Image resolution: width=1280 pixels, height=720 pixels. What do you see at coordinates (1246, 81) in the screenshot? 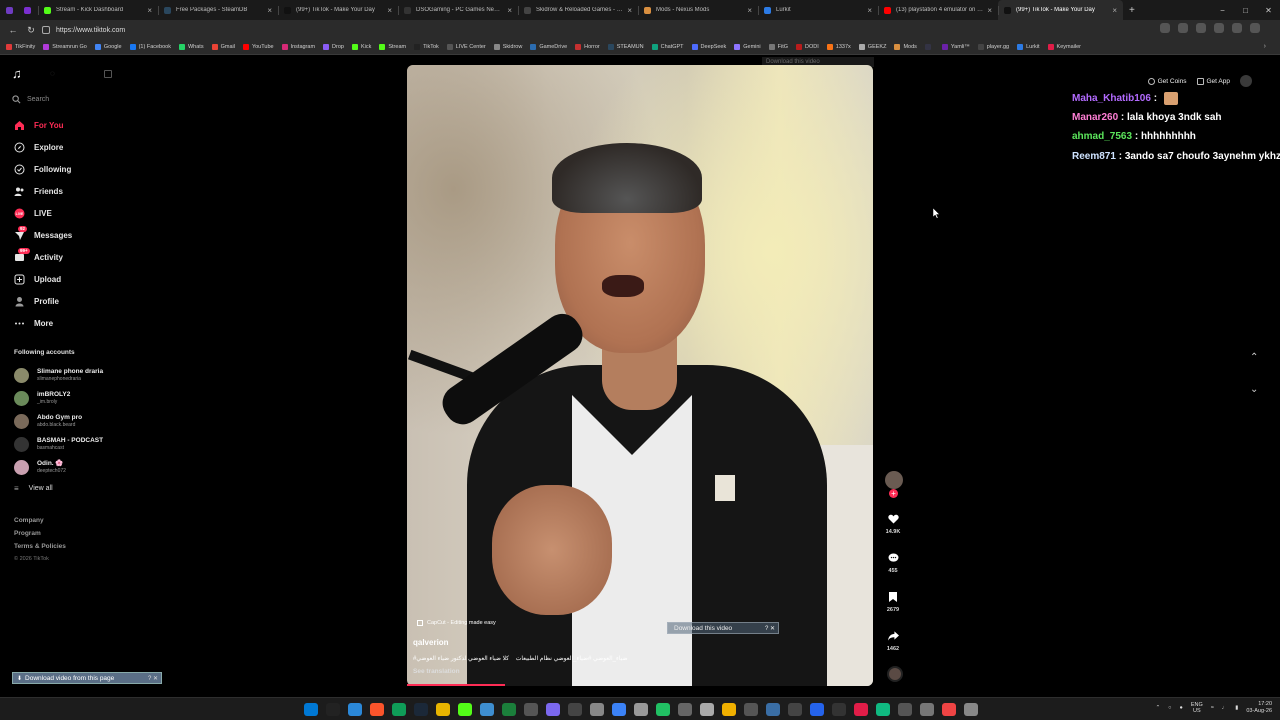
I see `user-avatar` at bounding box center [1246, 81].